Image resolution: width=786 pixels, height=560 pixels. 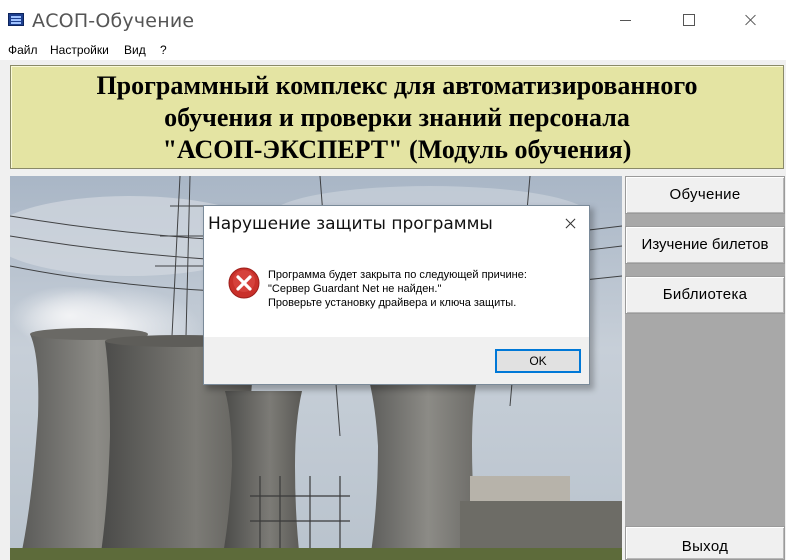 What do you see at coordinates (705, 295) in the screenshot?
I see `library-button: Библиотека` at bounding box center [705, 295].